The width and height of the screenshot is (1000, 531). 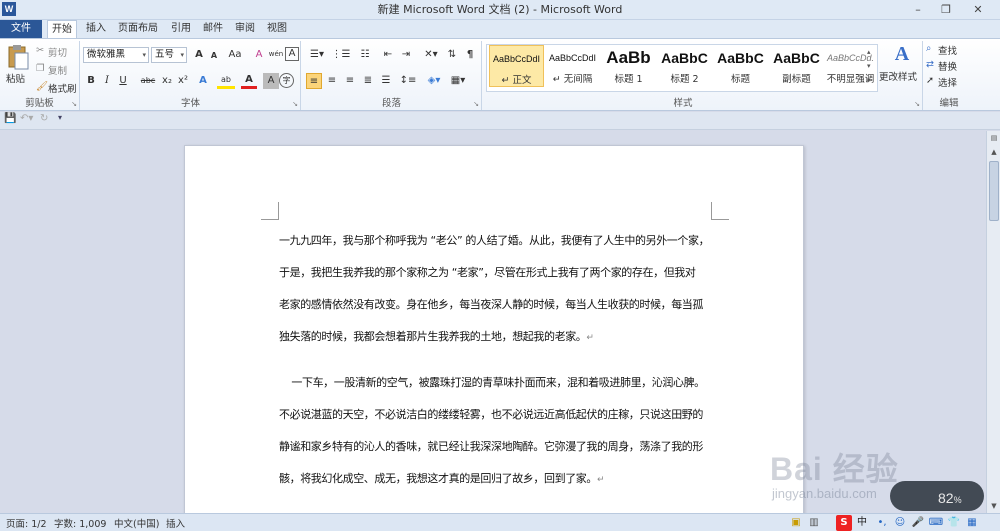 What do you see at coordinates (993, 152) in the screenshot?
I see `scroll-up-icon: ▲` at bounding box center [993, 152].